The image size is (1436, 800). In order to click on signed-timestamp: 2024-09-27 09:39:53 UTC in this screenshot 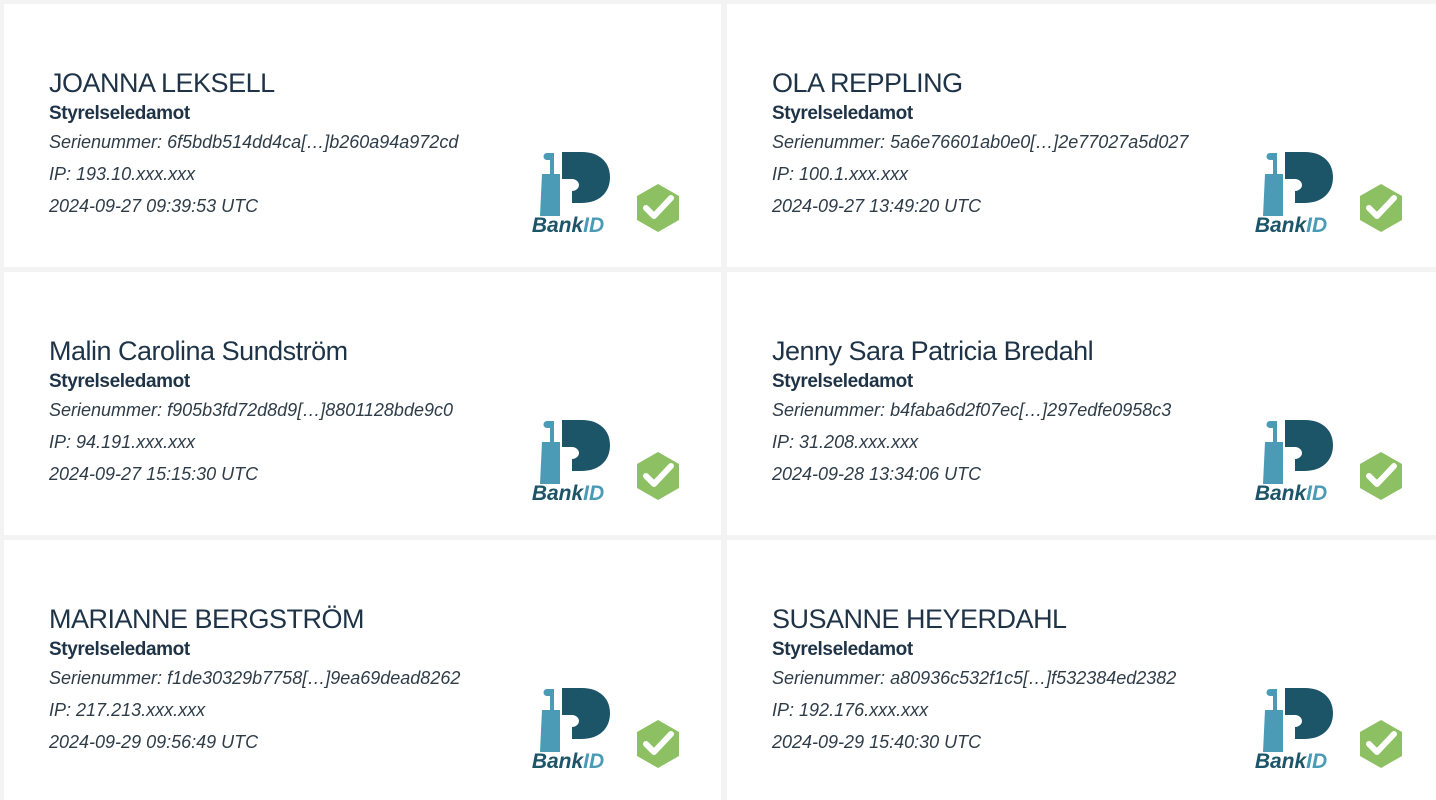, I will do `click(154, 206)`.